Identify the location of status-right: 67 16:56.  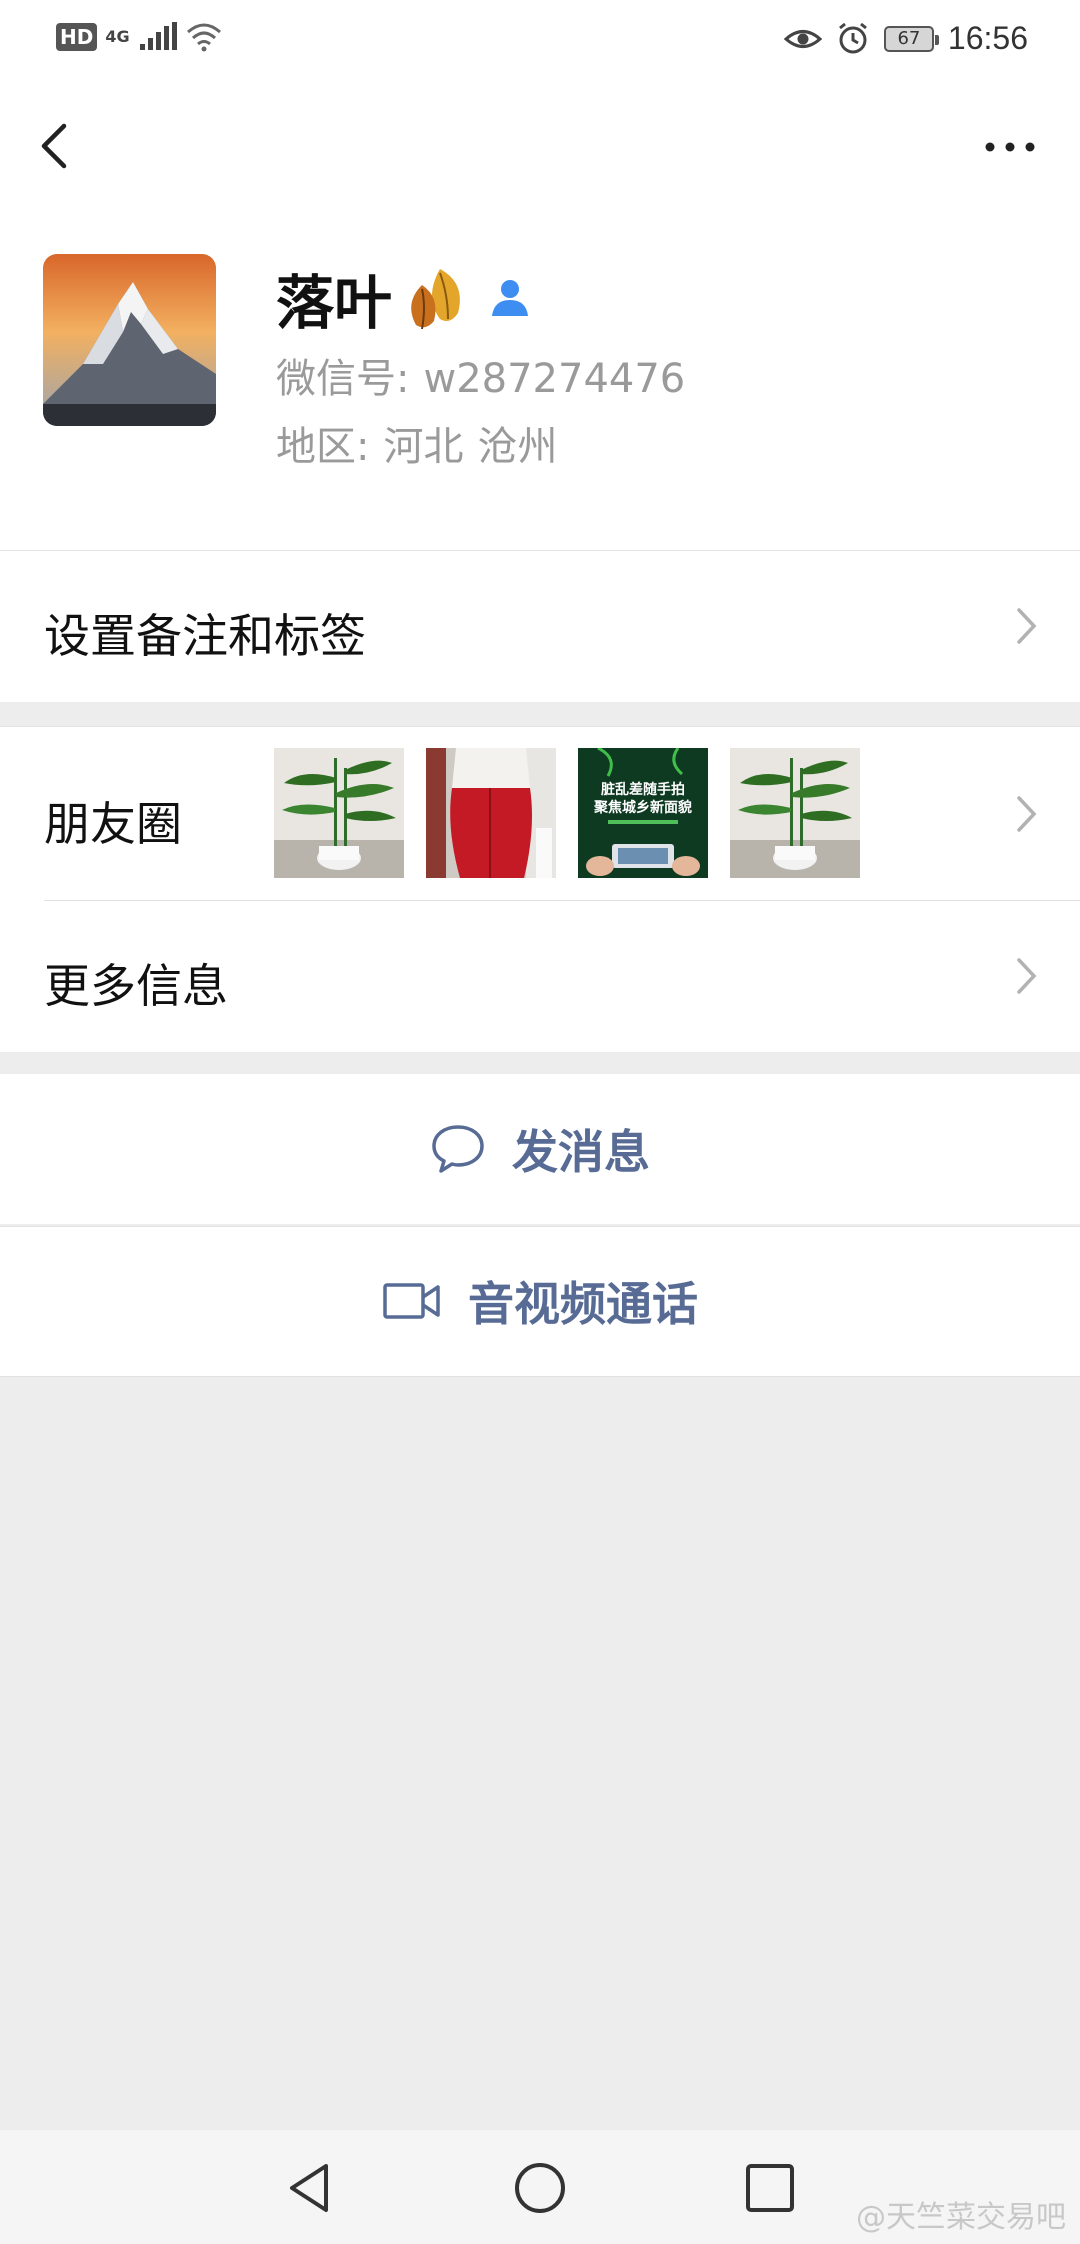
(905, 38).